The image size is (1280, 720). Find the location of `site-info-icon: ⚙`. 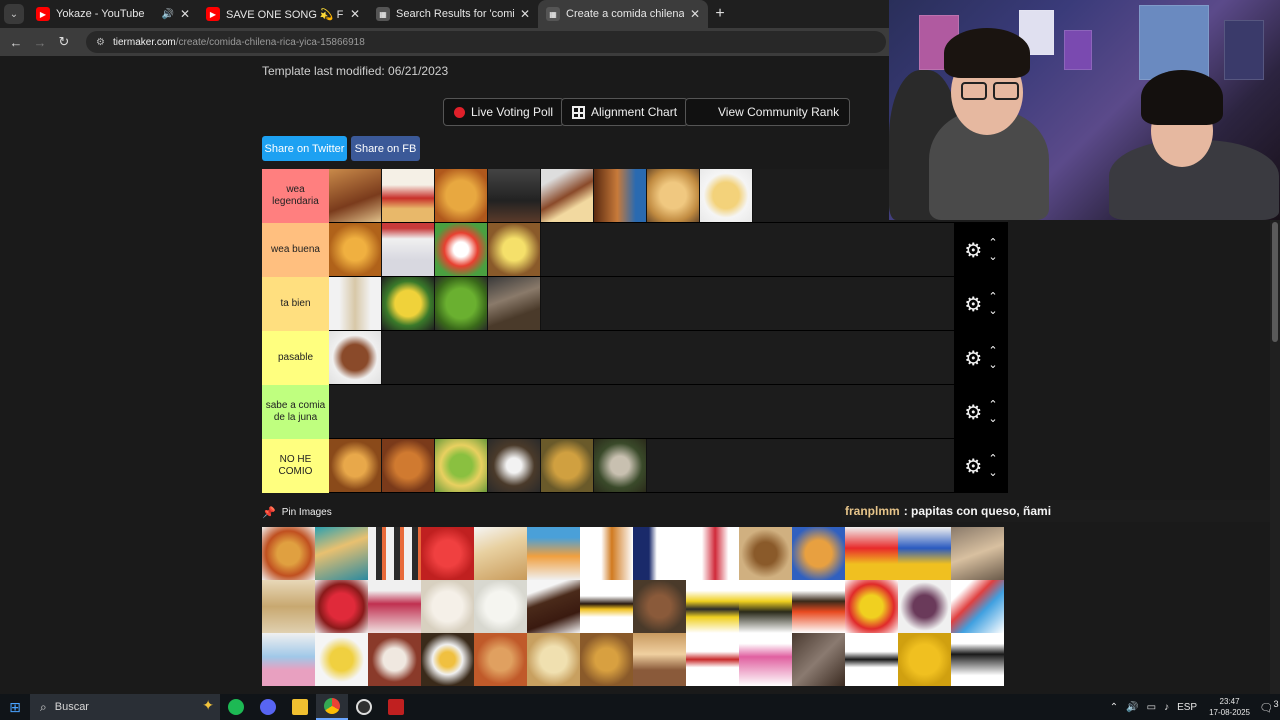

site-info-icon: ⚙ is located at coordinates (100, 42).